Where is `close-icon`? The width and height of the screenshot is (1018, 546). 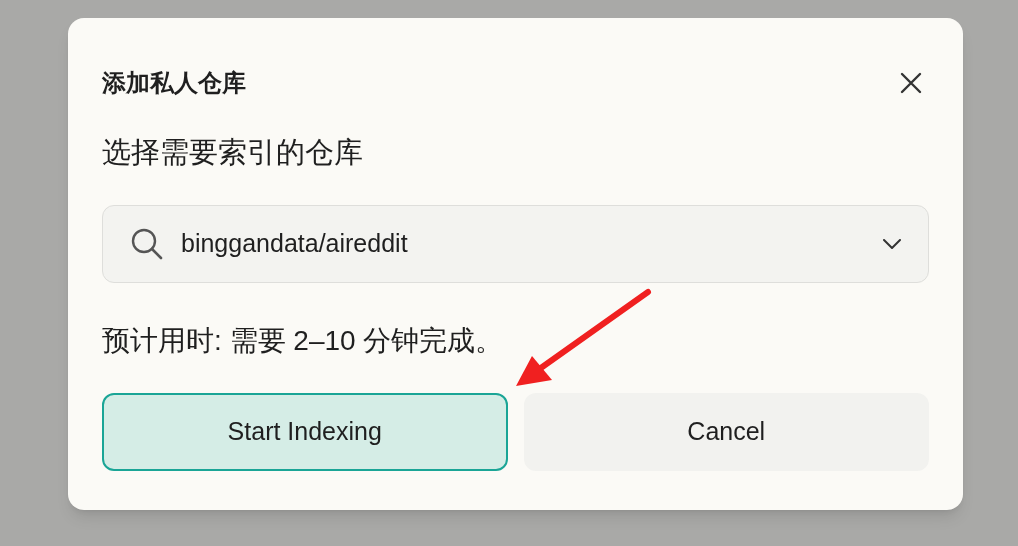
close-icon is located at coordinates (911, 83).